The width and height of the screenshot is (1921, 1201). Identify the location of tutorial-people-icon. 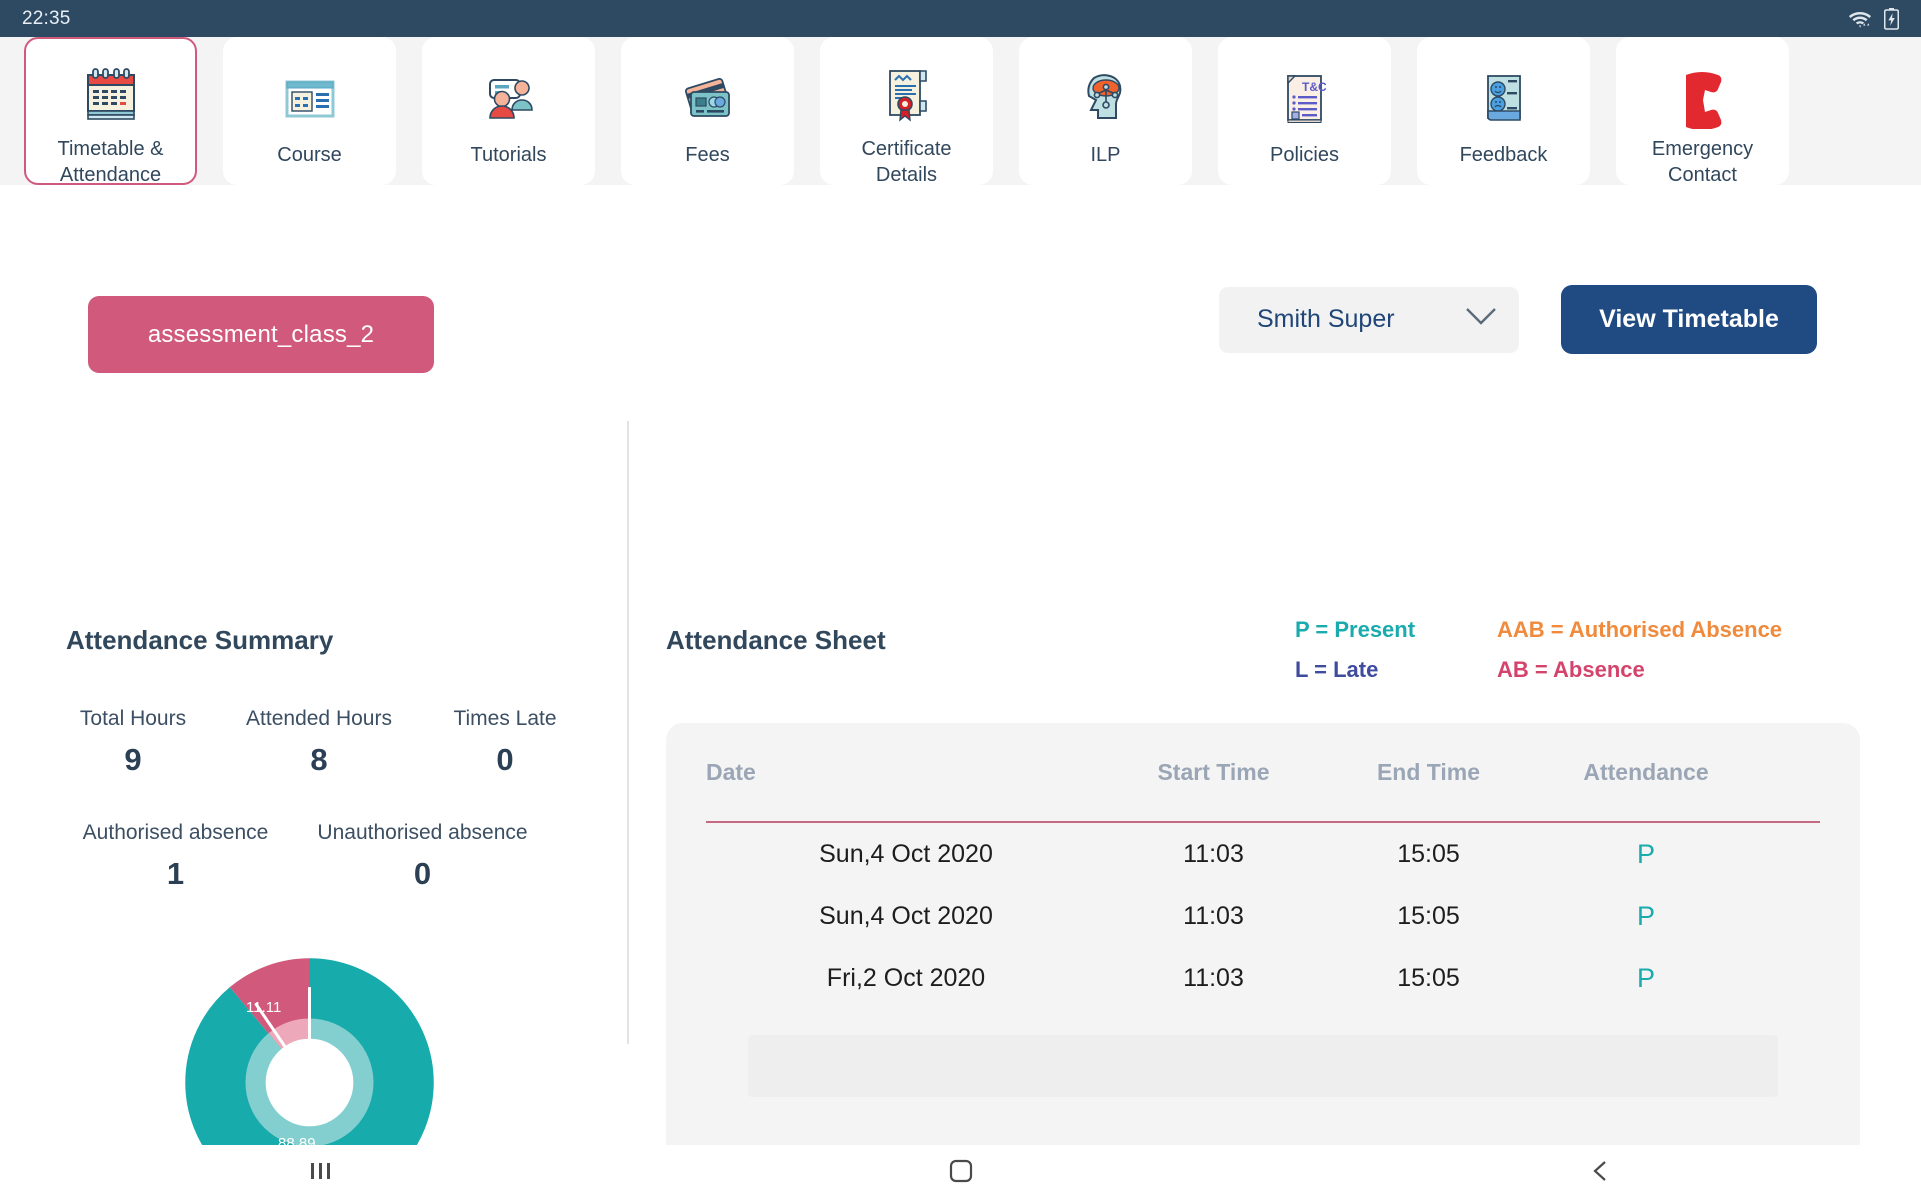
(509, 99).